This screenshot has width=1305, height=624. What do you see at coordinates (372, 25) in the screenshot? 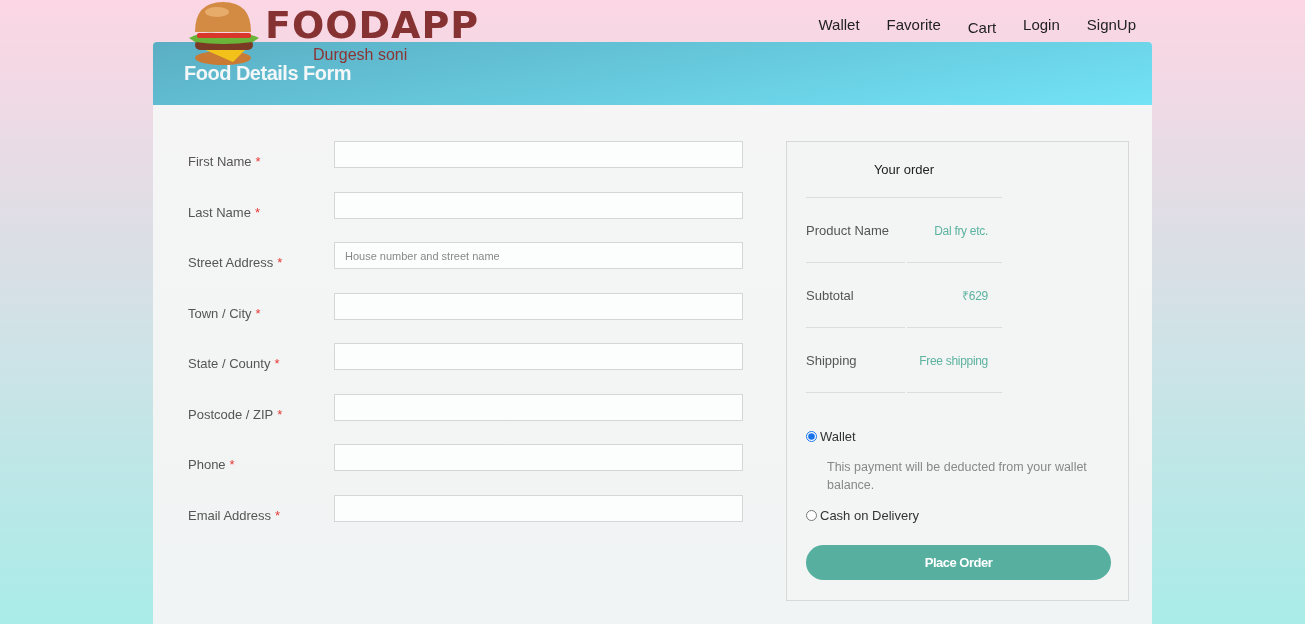
I see `brand-logo: FOODAPP` at bounding box center [372, 25].